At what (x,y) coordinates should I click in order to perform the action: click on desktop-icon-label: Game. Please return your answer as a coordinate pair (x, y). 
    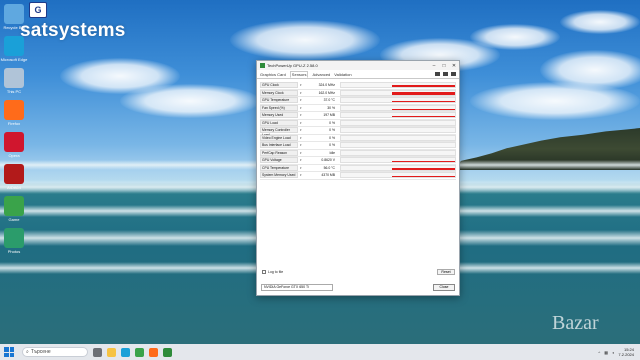
    Looking at the image, I should click on (14, 219).